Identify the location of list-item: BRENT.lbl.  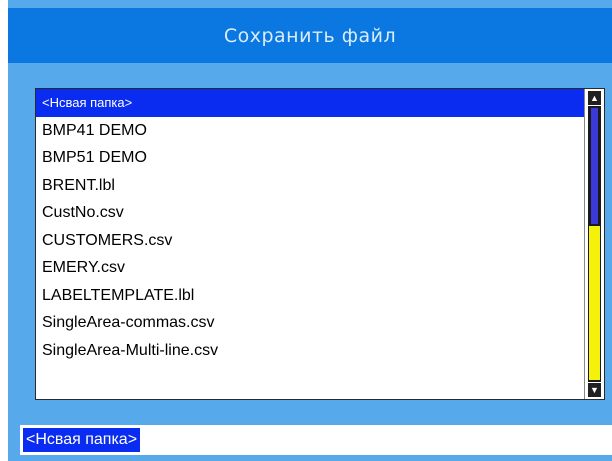
(310, 186).